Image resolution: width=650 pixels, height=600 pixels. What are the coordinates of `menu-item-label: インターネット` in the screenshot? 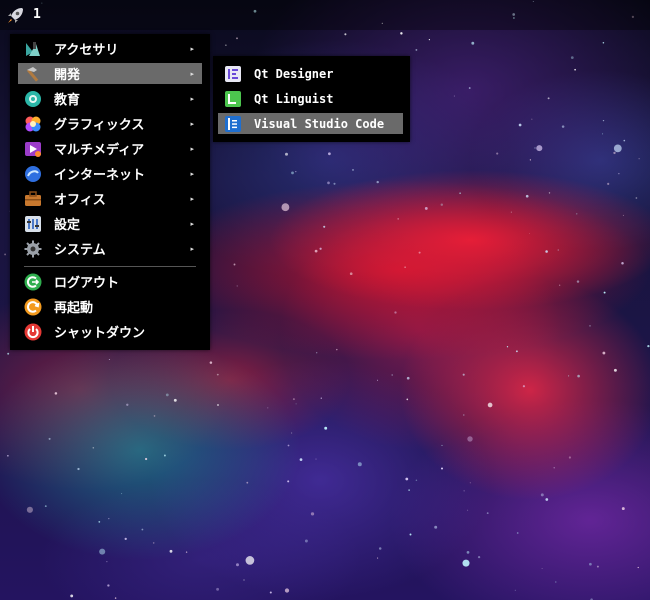 It's located at (100, 175).